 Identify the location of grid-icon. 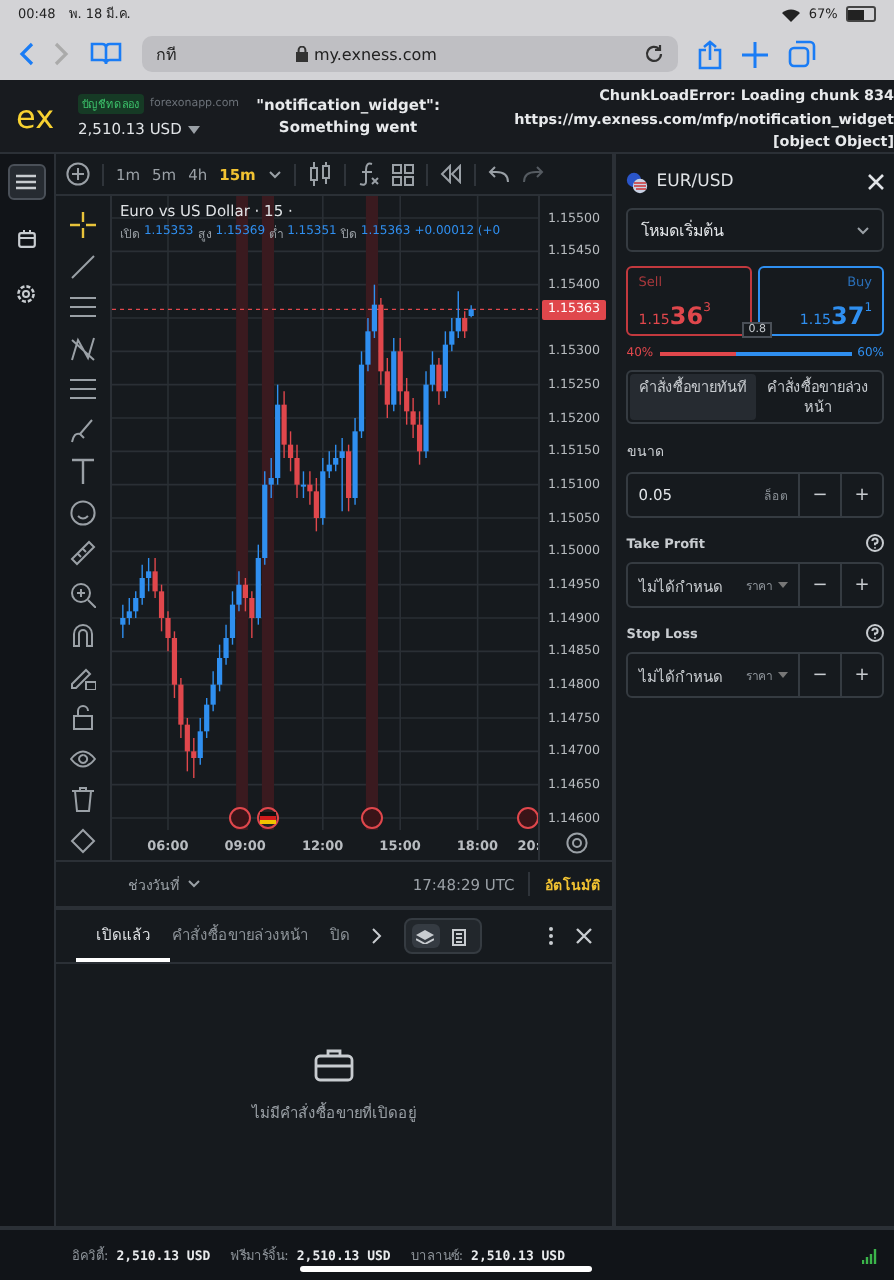
(402, 174).